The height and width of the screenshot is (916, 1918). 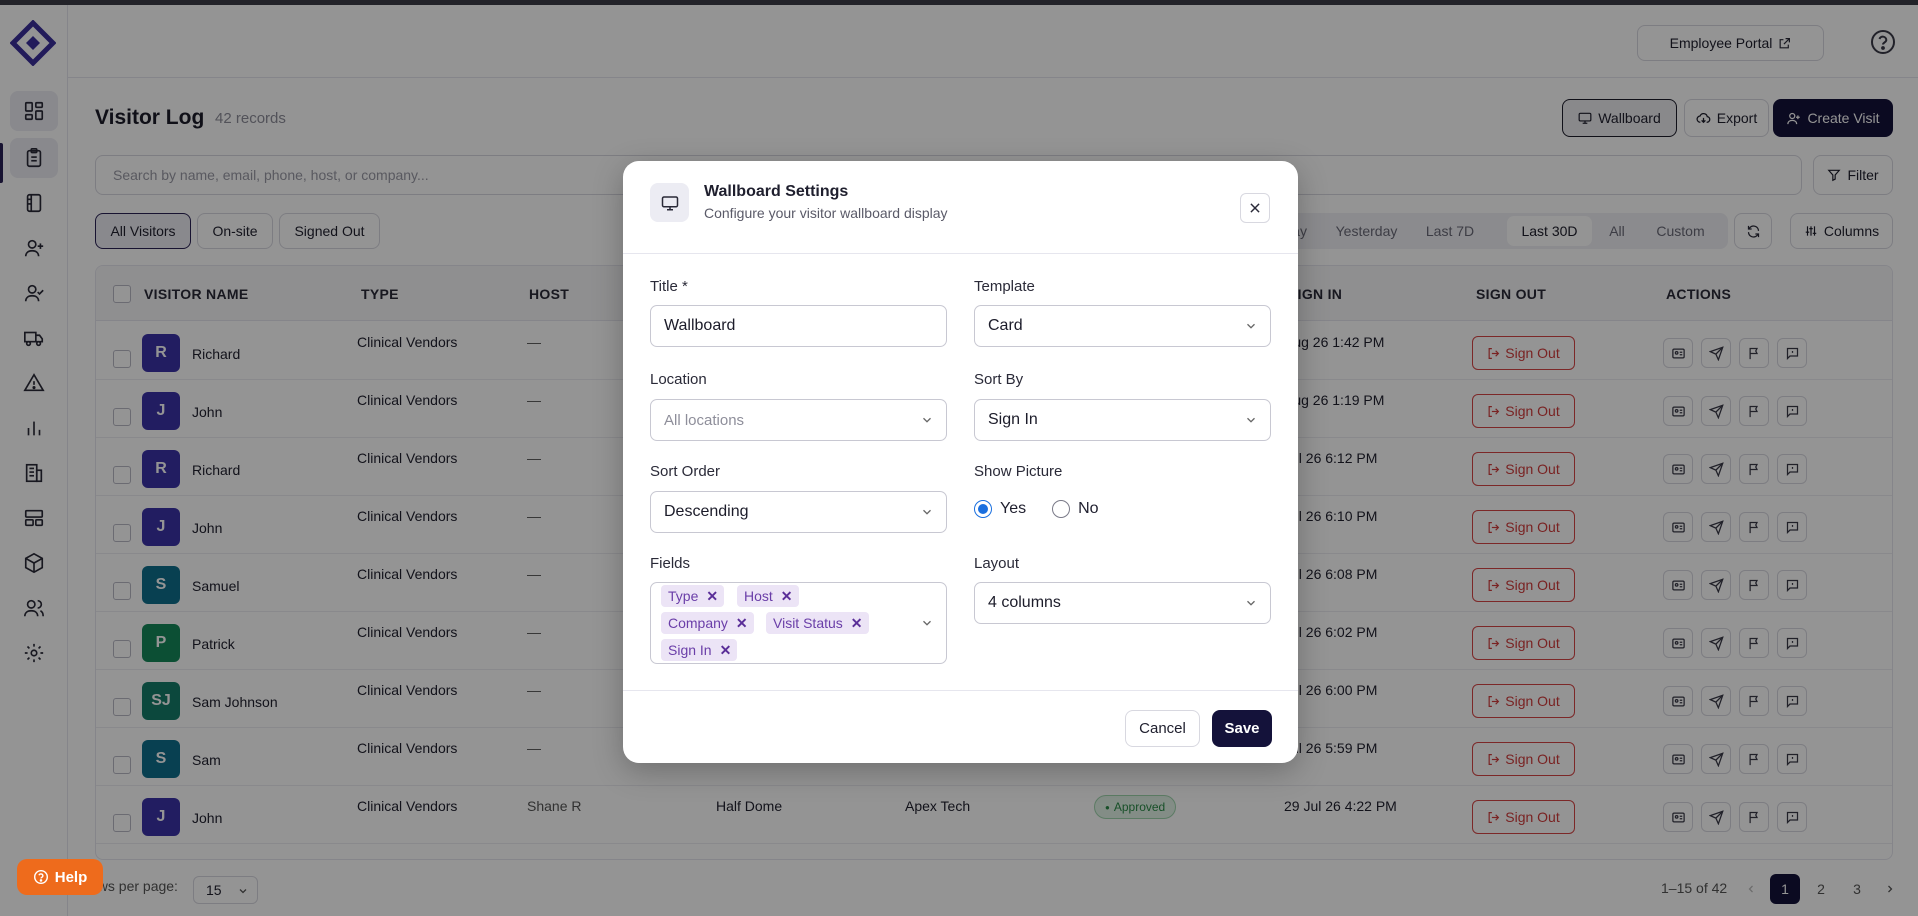 I want to click on show-picture-yes-radio, so click(x=983, y=509).